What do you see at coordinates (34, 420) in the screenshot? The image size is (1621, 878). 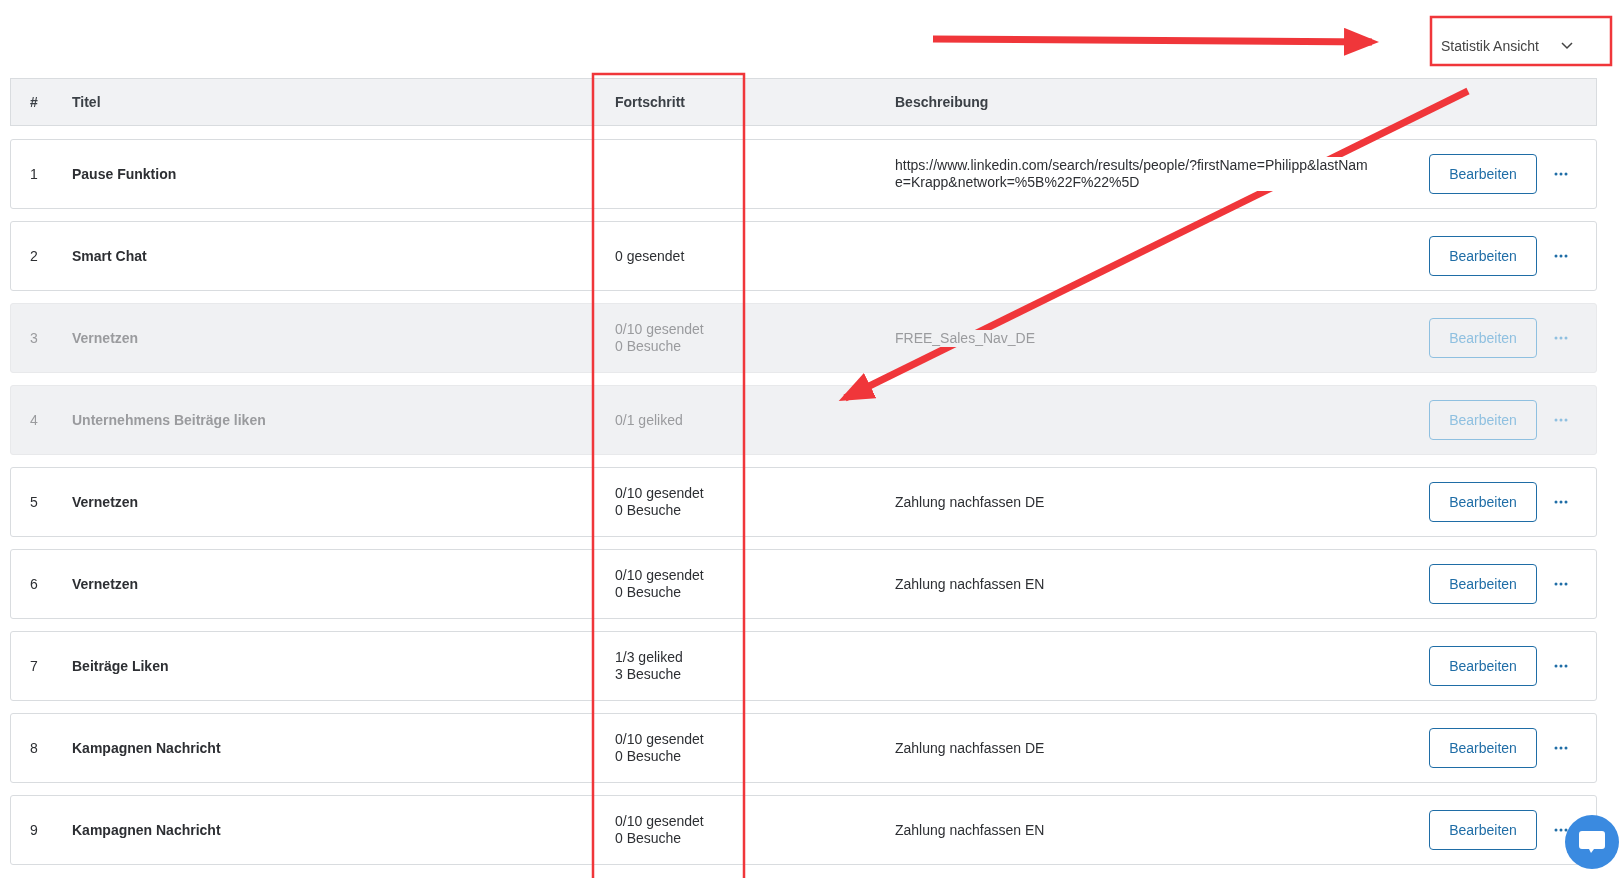 I see `row-number: 4` at bounding box center [34, 420].